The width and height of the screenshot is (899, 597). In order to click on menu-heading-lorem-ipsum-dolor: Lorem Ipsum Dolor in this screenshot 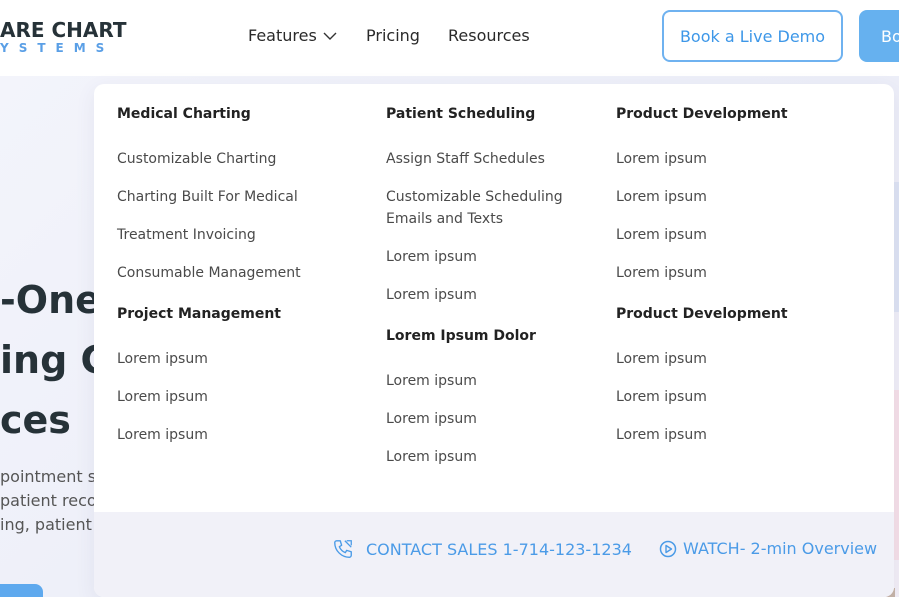, I will do `click(461, 336)`.